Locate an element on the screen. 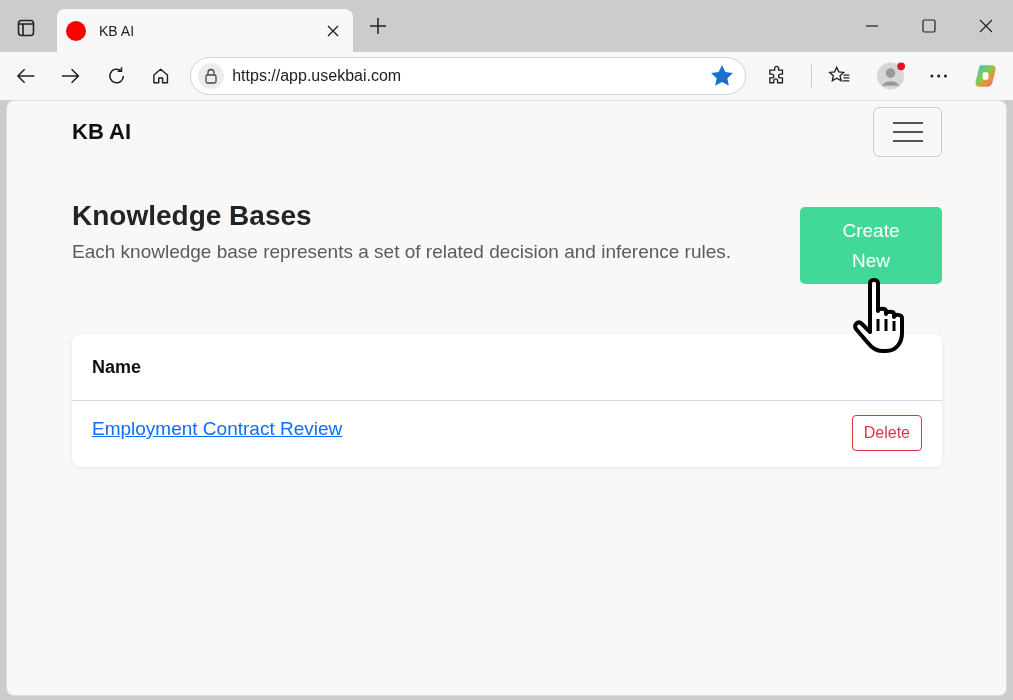 Image resolution: width=1013 pixels, height=700 pixels. brand-name: KB AI is located at coordinates (102, 132).